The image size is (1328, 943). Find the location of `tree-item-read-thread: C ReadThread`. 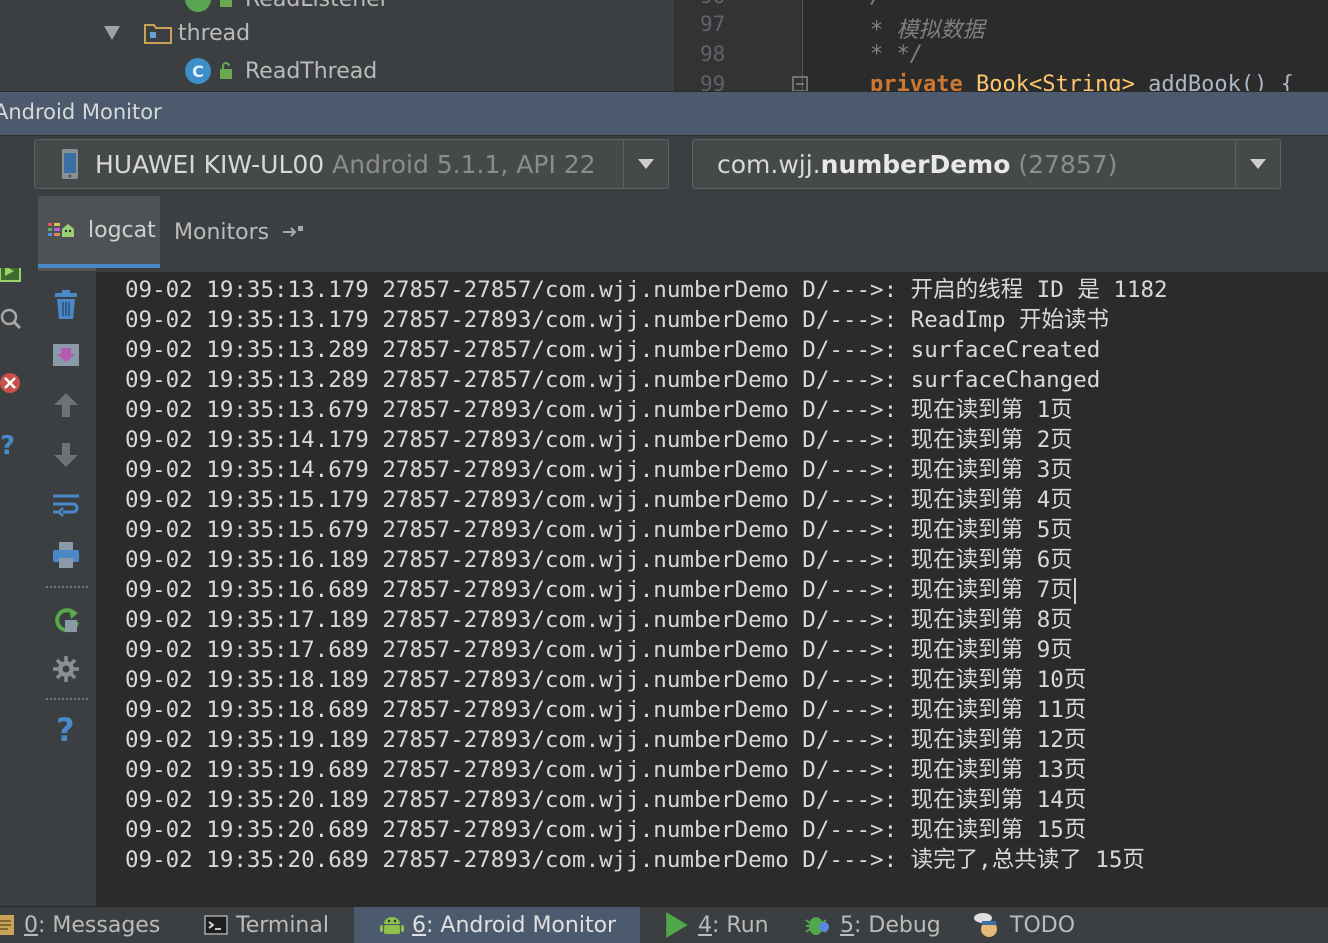

tree-item-read-thread: C ReadThread is located at coordinates (281, 71).